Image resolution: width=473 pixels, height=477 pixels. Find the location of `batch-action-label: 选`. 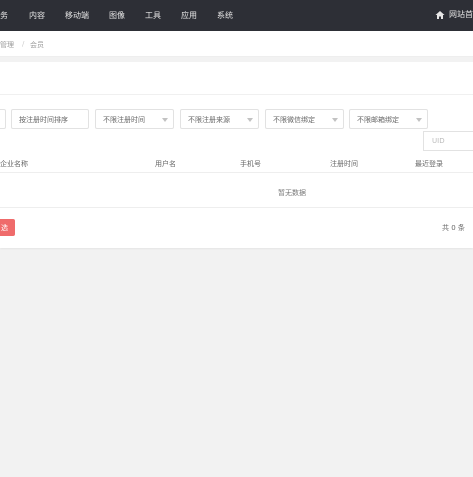

batch-action-label: 选 is located at coordinates (4, 228).